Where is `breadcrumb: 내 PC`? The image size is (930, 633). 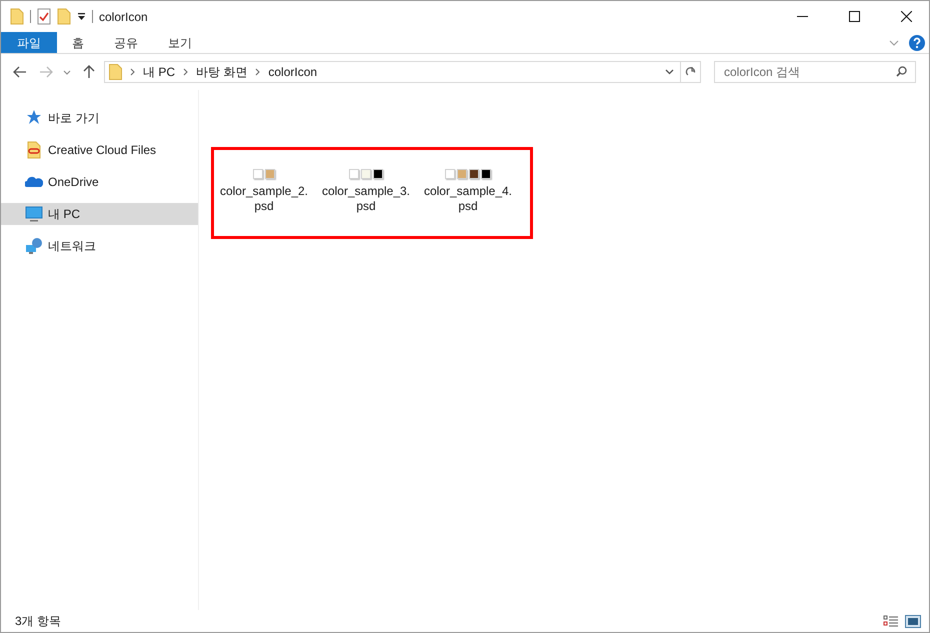
breadcrumb: 내 PC is located at coordinates (159, 72).